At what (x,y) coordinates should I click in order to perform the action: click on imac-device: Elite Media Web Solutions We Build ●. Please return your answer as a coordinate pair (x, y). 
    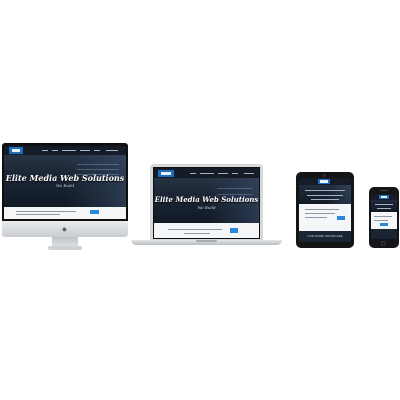
    Looking at the image, I should click on (65, 197).